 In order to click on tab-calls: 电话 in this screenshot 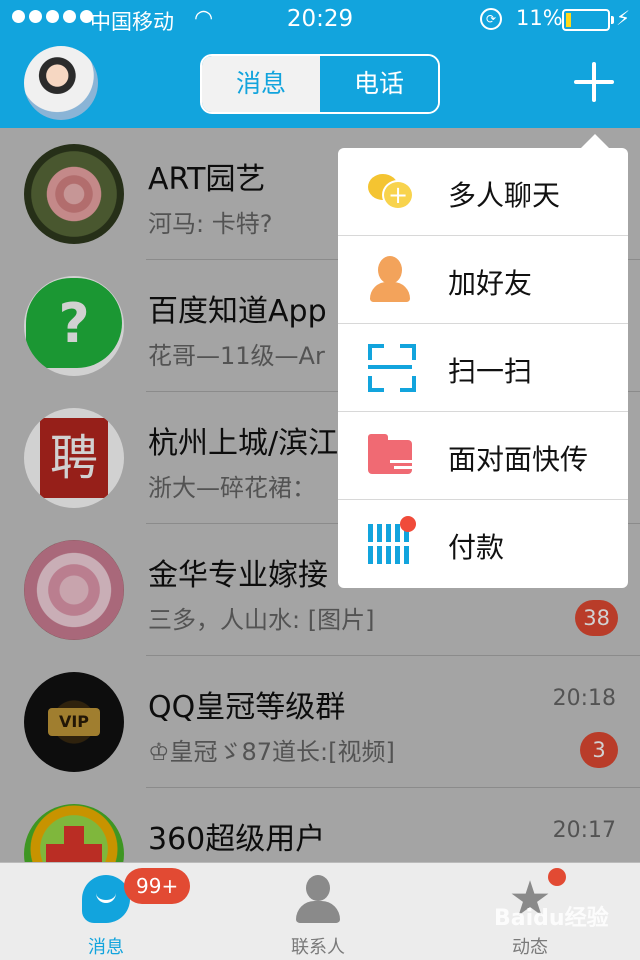, I will do `click(379, 84)`.